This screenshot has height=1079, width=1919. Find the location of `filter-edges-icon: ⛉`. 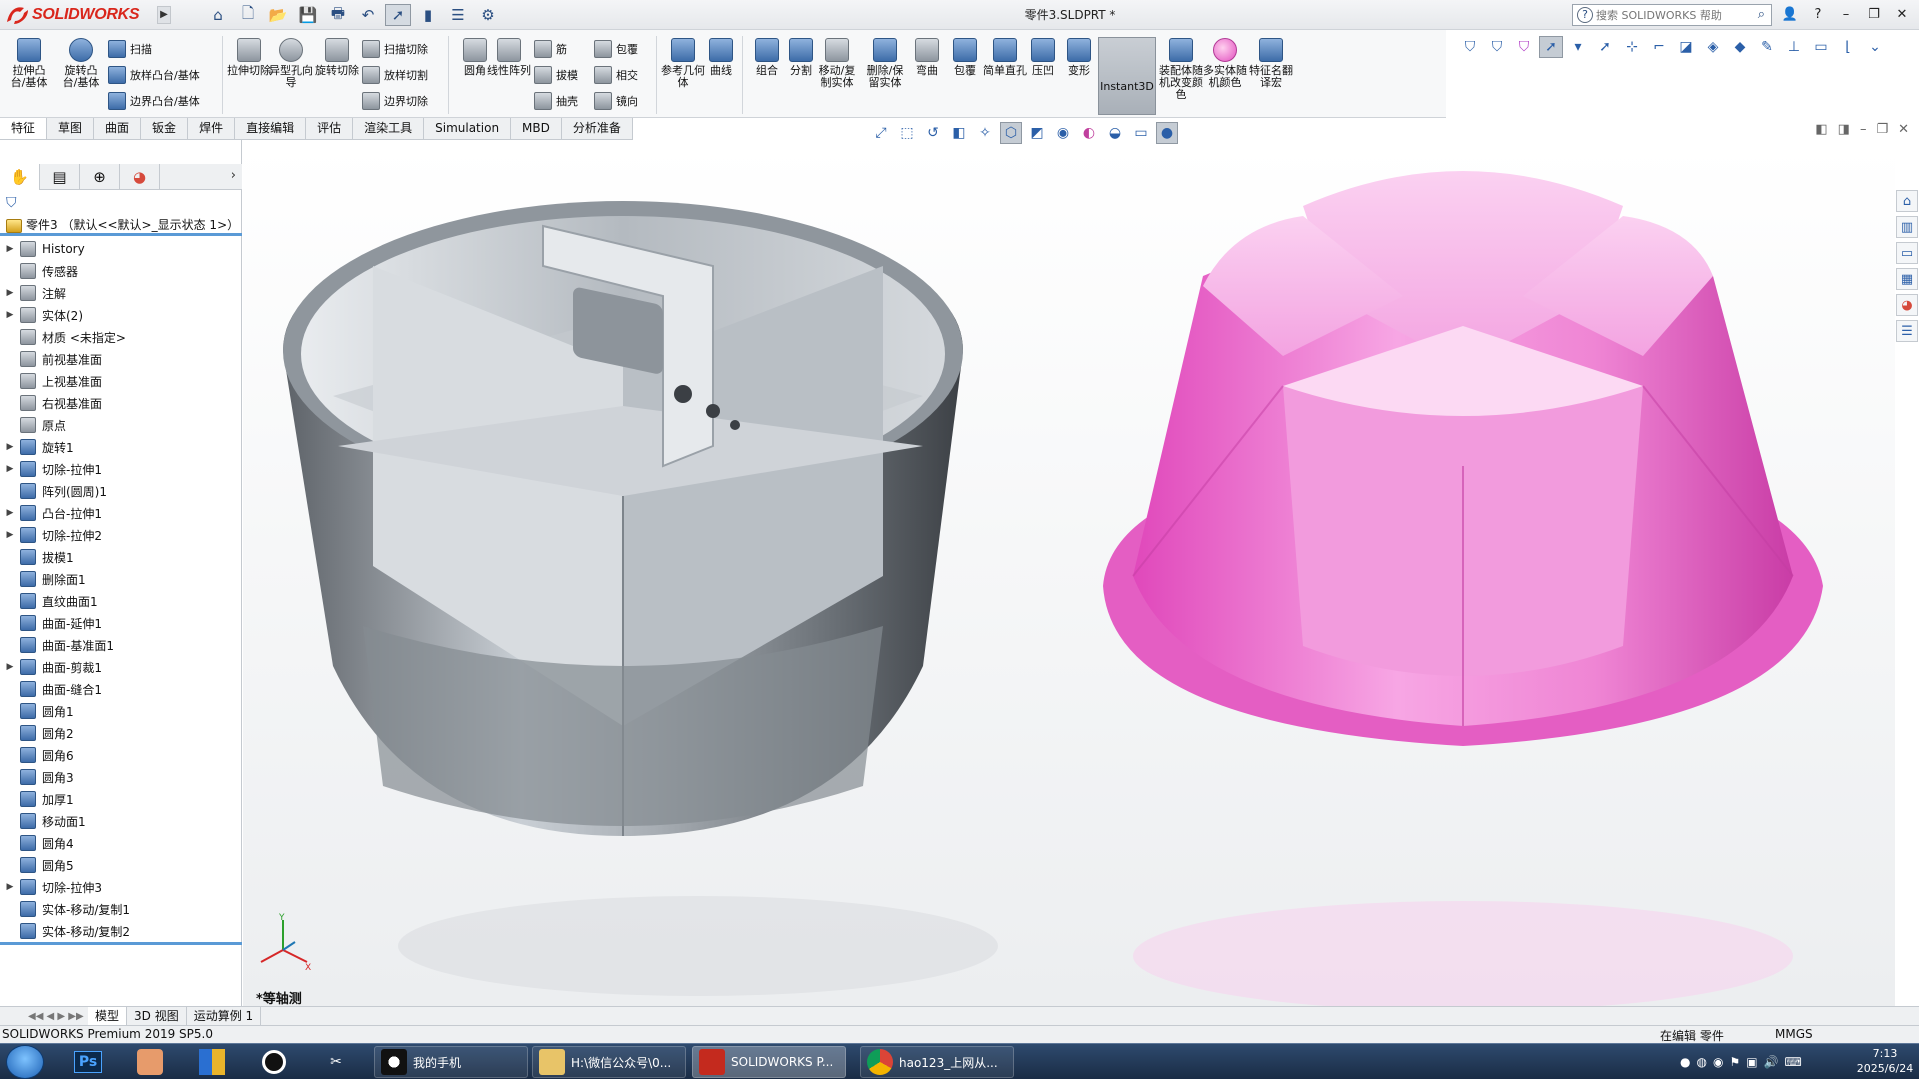

filter-edges-icon: ⛉ is located at coordinates (1524, 47).